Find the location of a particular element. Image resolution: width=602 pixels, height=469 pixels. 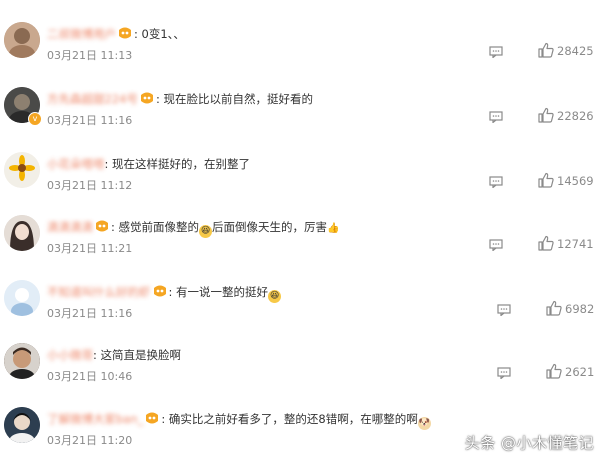

comment-line: 小小微哥: 这简直是换脸啊 is located at coordinates (114, 355).